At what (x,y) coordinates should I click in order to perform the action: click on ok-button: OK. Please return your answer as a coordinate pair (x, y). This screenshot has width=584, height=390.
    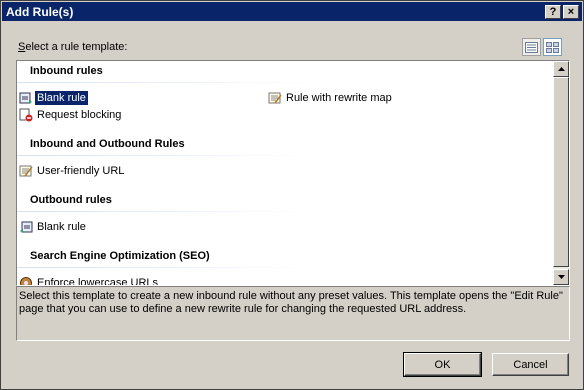
    Looking at the image, I should click on (442, 364).